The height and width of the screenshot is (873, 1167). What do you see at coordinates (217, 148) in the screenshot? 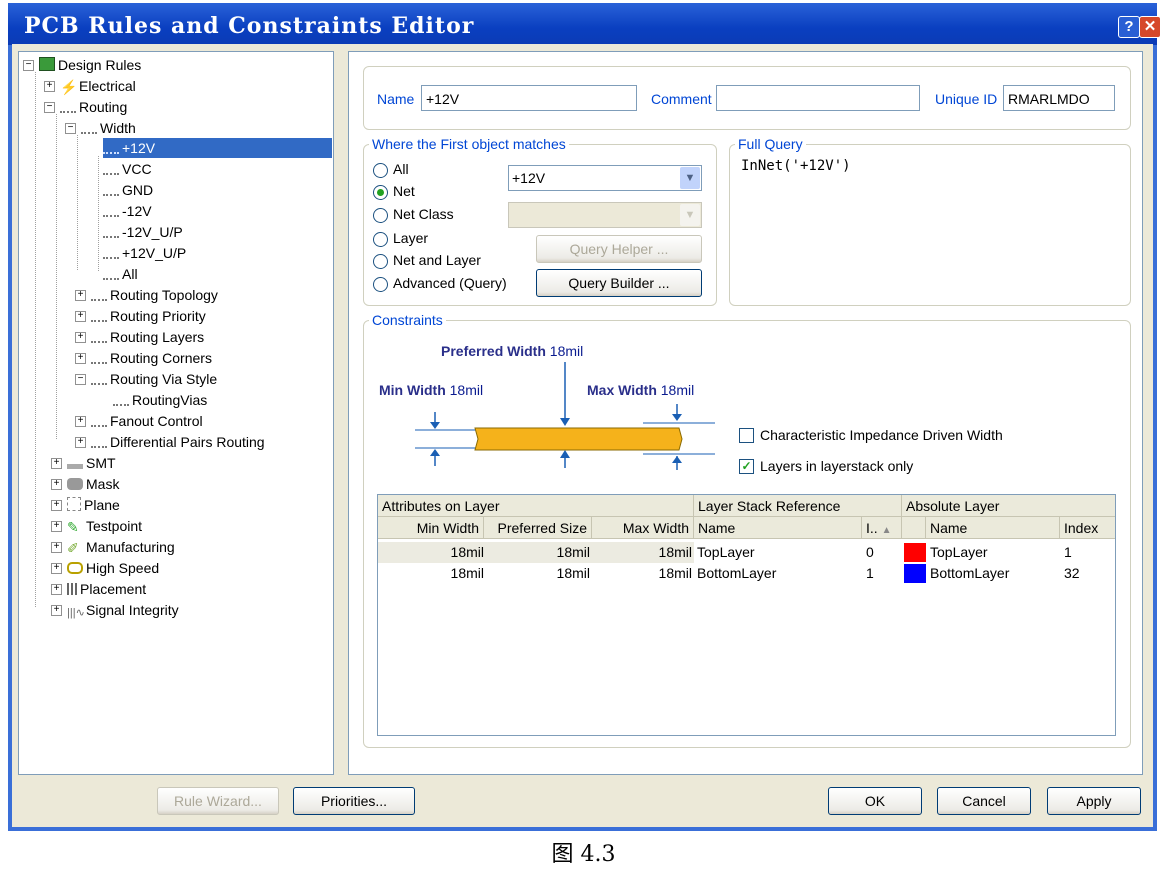
I see `tree-node-plus12v: +12V` at bounding box center [217, 148].